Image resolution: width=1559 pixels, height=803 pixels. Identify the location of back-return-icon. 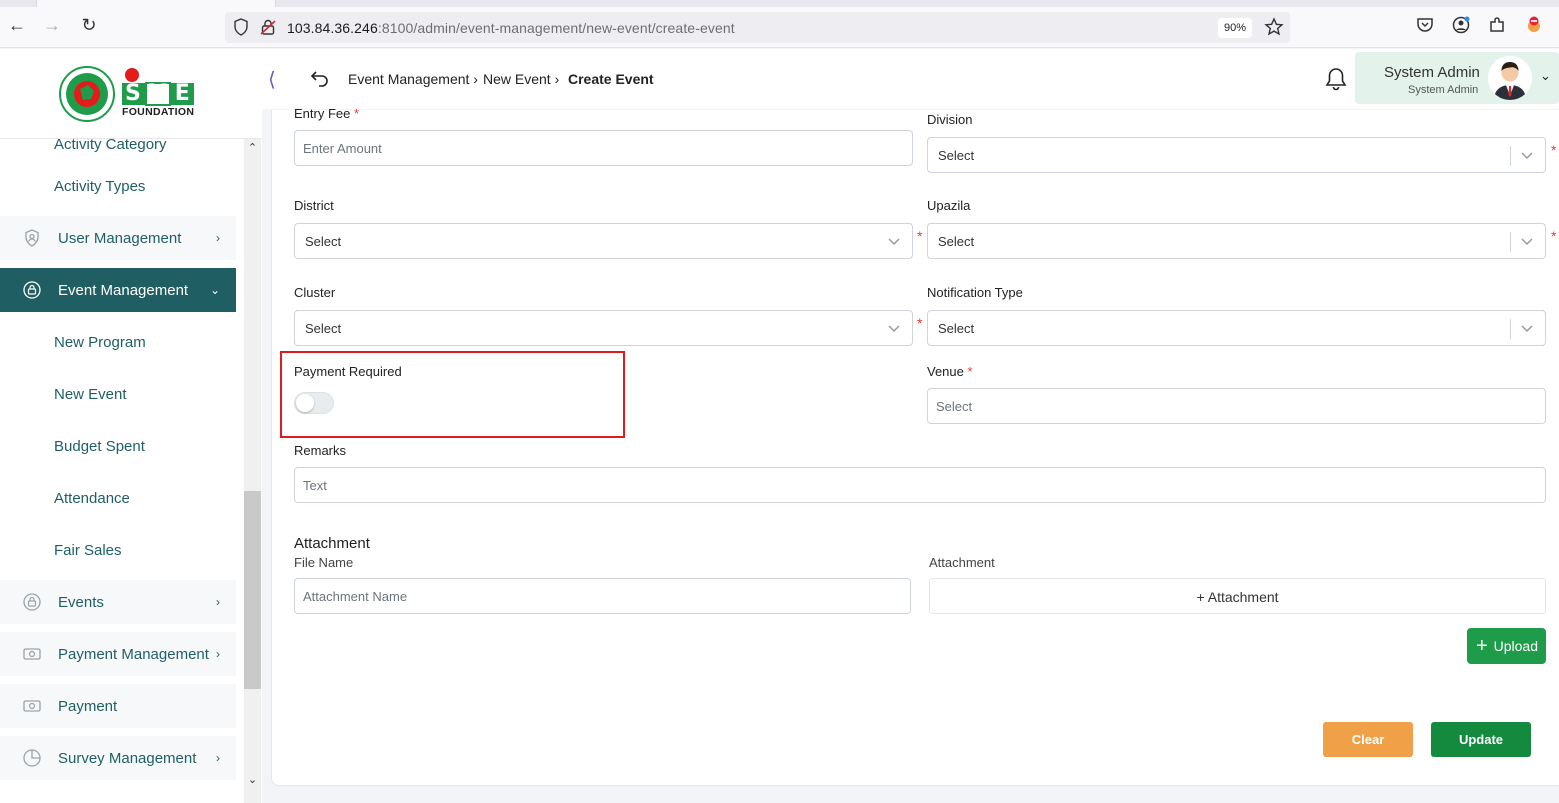
(320, 78).